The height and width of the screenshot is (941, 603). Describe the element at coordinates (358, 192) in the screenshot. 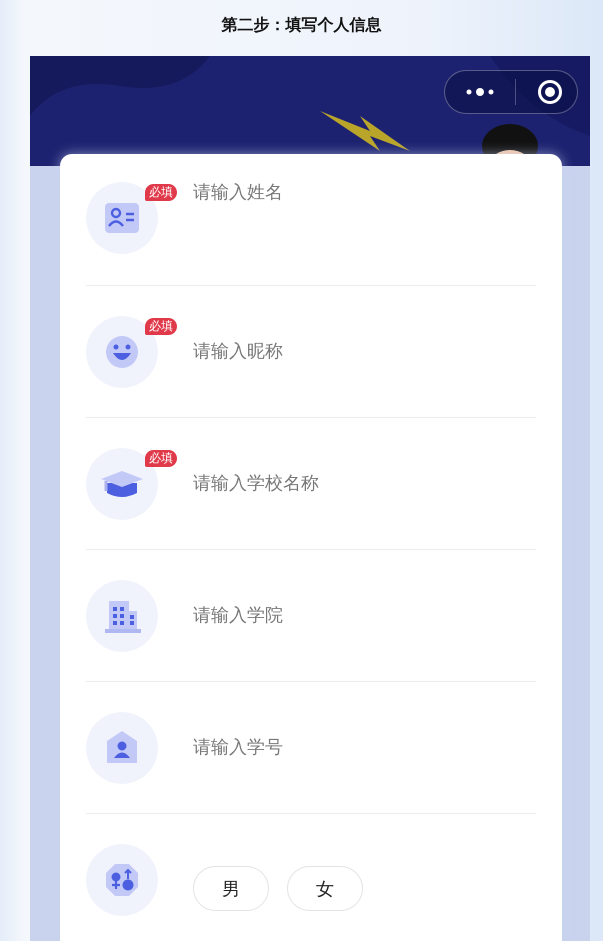

I see `input-field: 请输入姓名` at that location.